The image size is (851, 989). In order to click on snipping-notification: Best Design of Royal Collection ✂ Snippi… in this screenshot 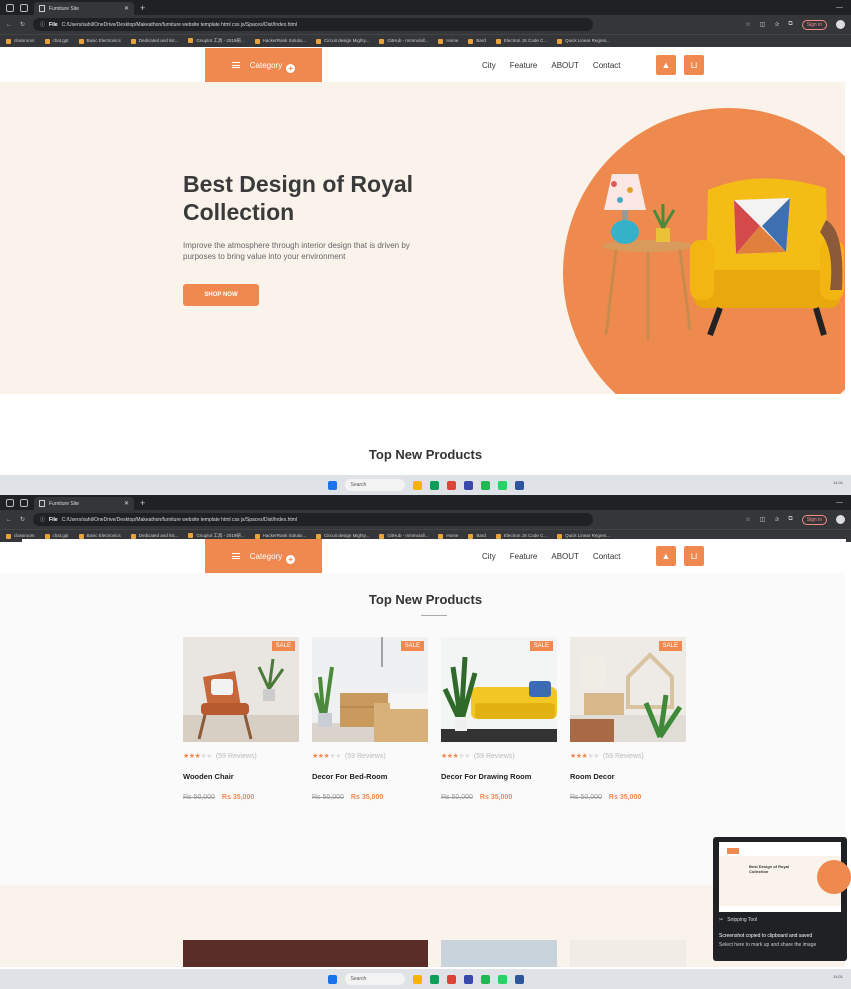, I will do `click(782, 899)`.